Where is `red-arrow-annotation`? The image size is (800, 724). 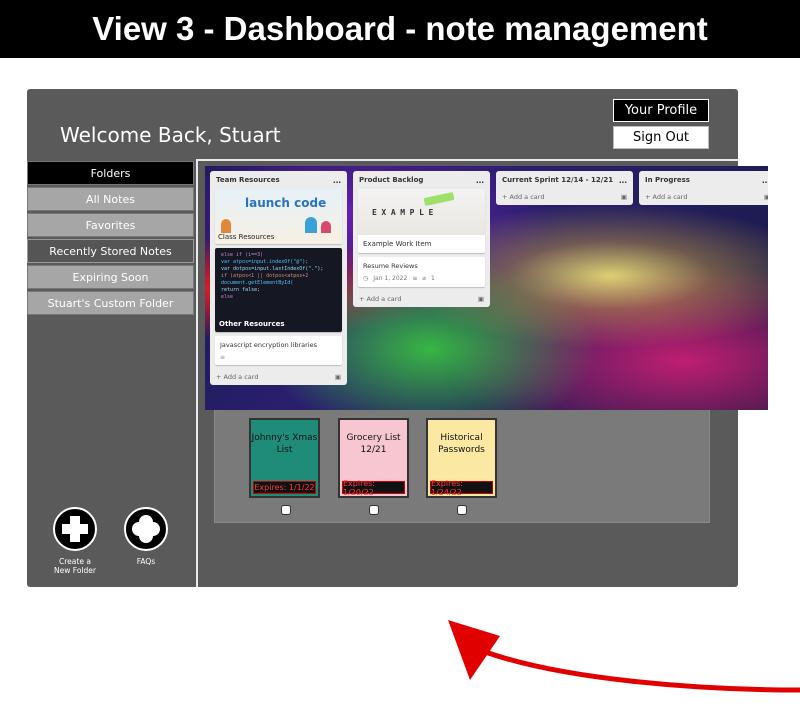 red-arrow-annotation is located at coordinates (624, 656).